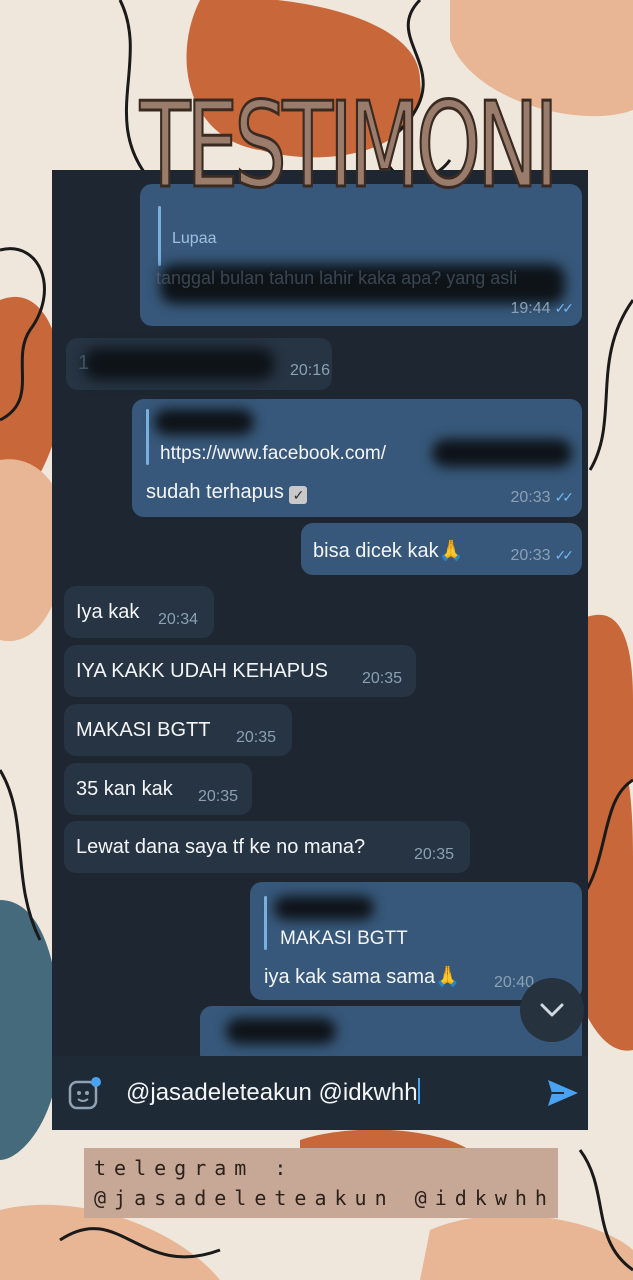 The image size is (633, 1280). I want to click on chevron-down-icon, so click(552, 1010).